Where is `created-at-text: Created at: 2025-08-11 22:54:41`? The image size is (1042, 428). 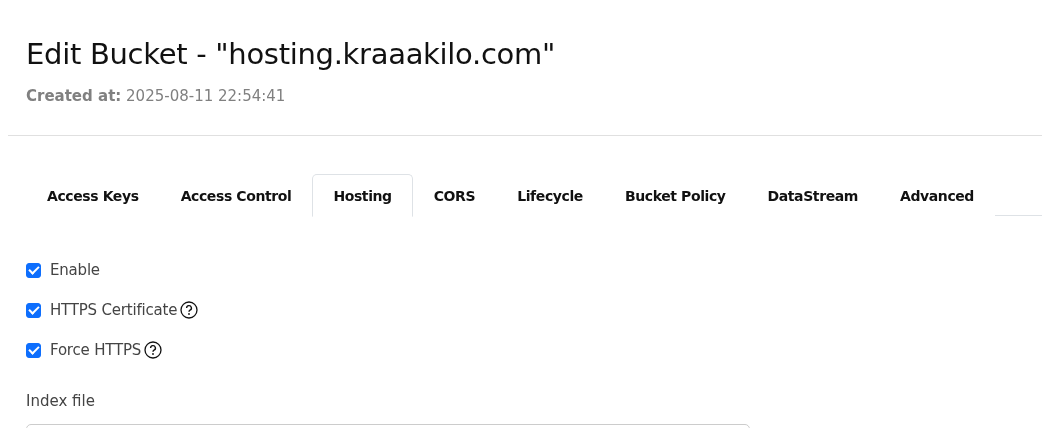
created-at-text: Created at: 2025-08-11 22:54:41 is located at coordinates (156, 96).